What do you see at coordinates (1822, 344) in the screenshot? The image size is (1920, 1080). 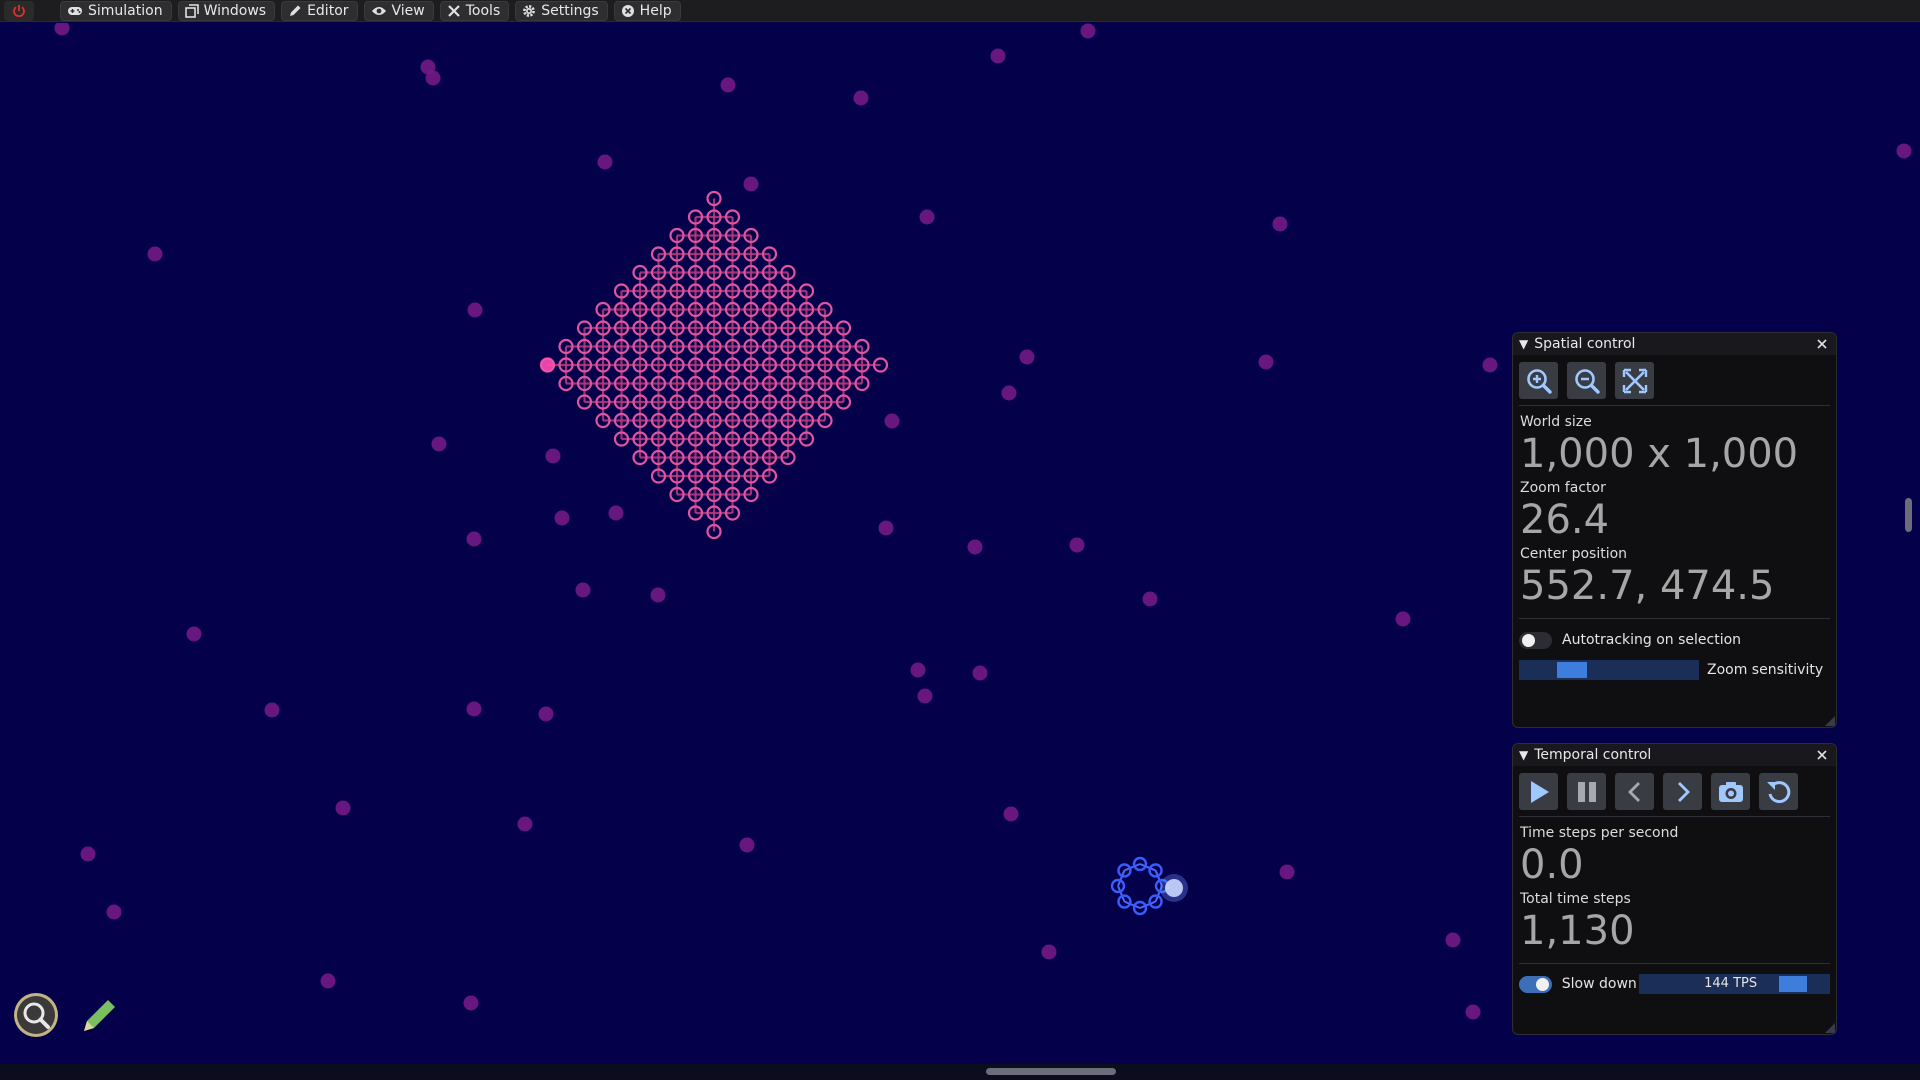 I see `spatial-control-close-button` at bounding box center [1822, 344].